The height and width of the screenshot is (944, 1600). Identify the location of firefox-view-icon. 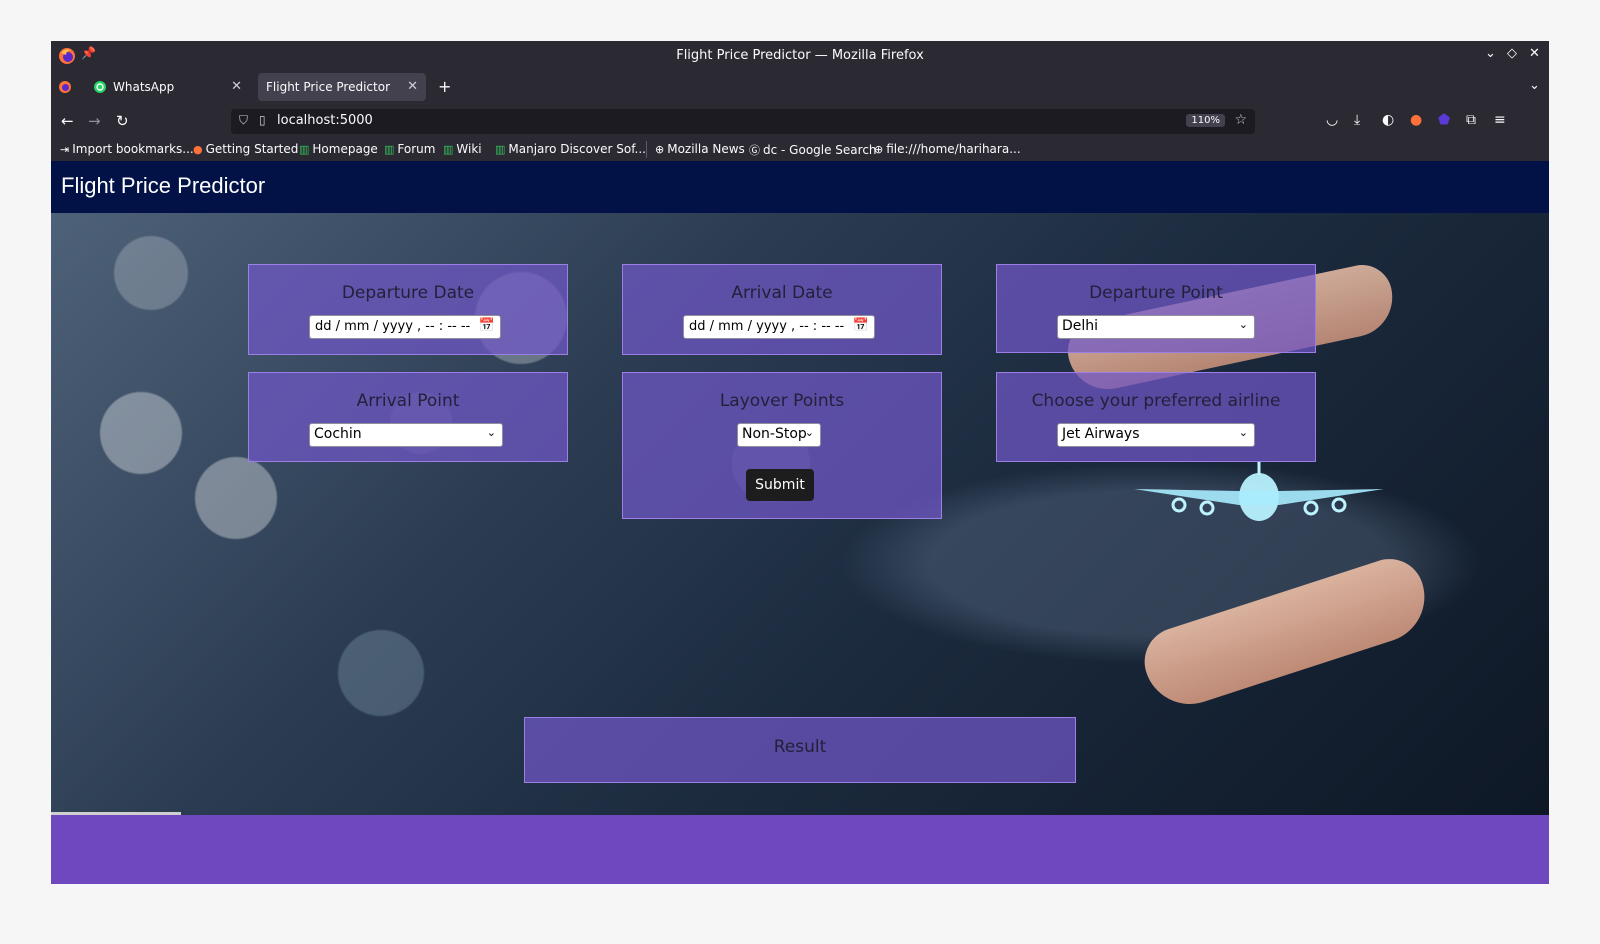
(65, 87).